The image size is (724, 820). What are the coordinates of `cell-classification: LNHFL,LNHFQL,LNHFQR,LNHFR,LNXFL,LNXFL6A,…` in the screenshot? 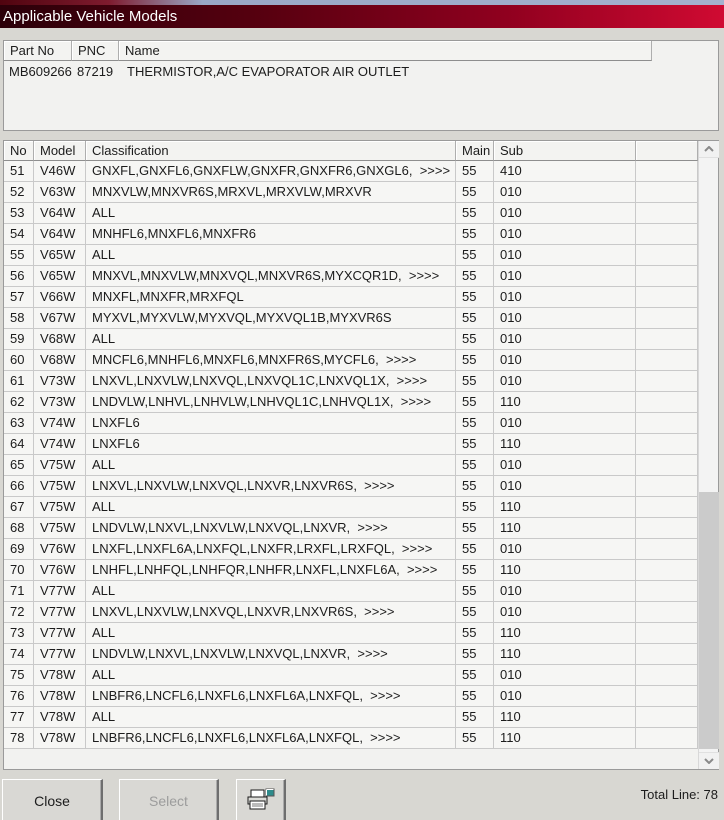 It's located at (271, 570).